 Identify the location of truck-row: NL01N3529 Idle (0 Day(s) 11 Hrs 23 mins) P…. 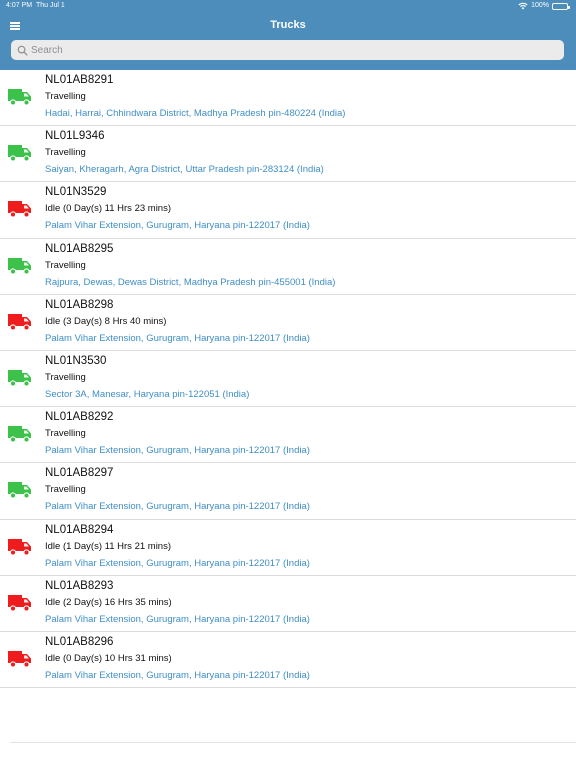
(288, 210).